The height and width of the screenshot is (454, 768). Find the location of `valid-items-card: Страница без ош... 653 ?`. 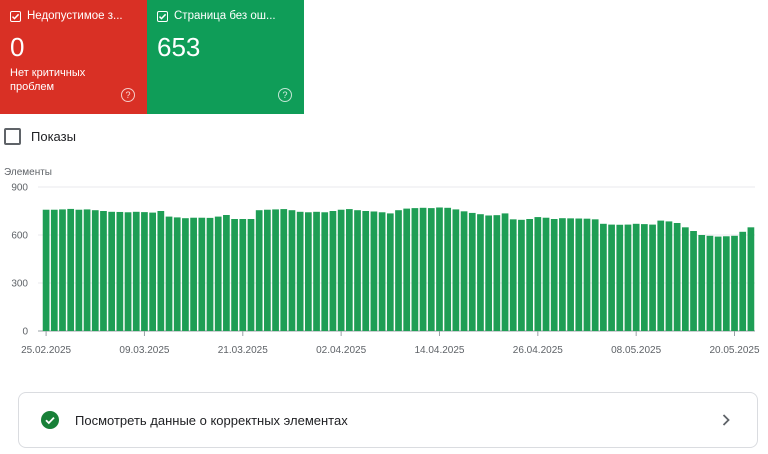

valid-items-card: Страница без ош... 653 ? is located at coordinates (225, 57).